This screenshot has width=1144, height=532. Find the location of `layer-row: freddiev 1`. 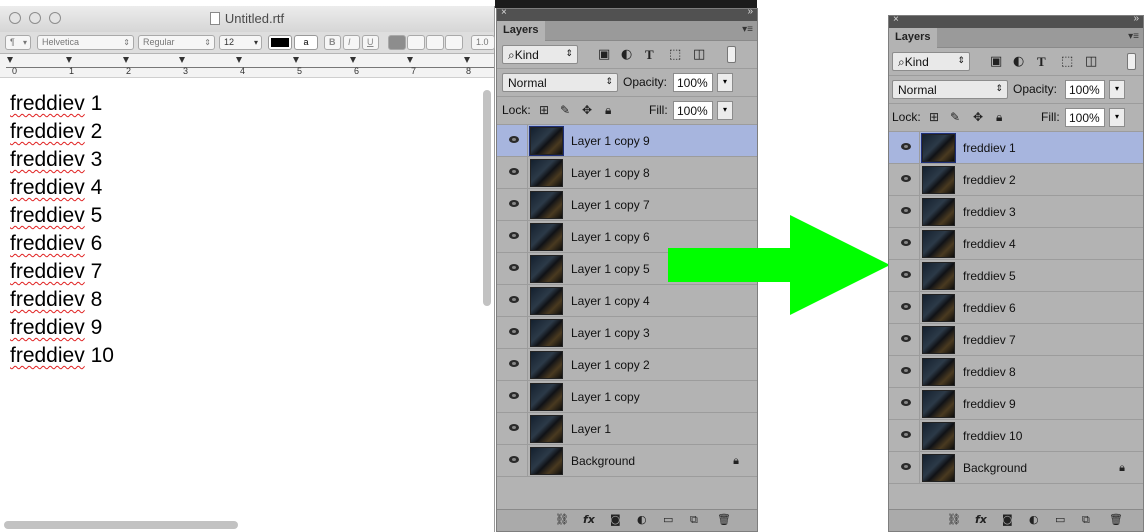

layer-row: freddiev 1 is located at coordinates (1016, 148).